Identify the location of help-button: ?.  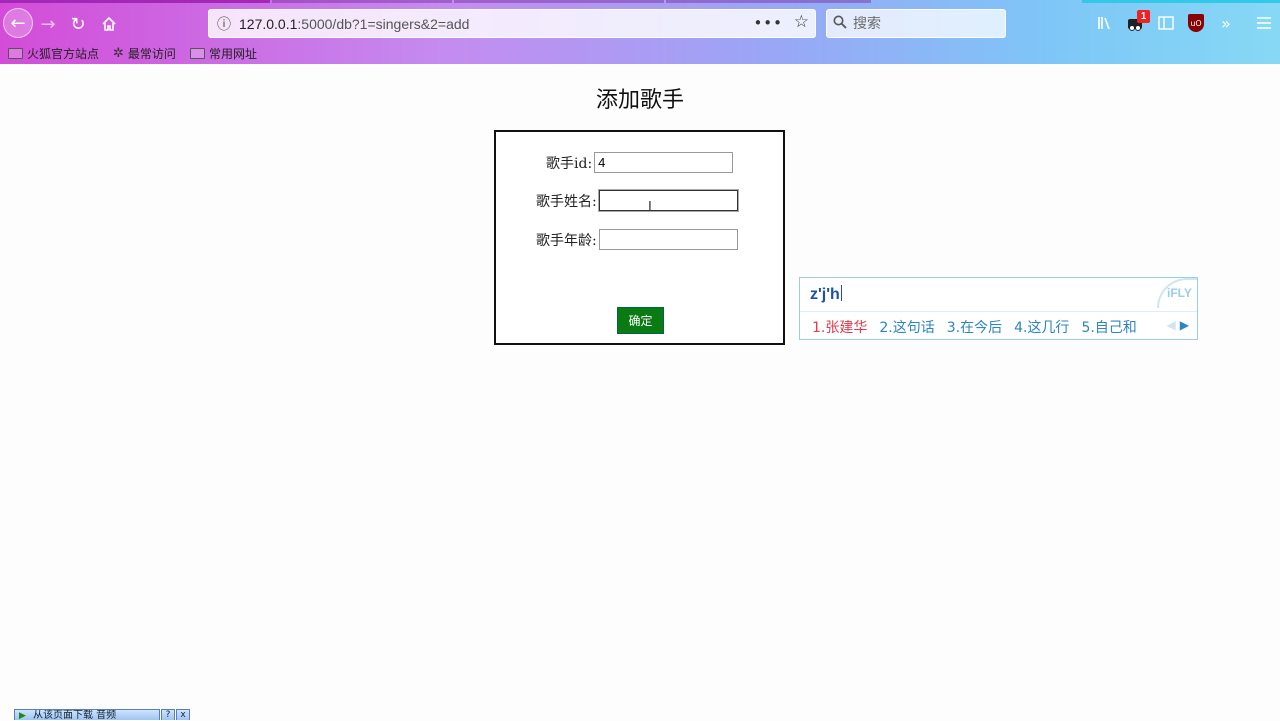
(168, 714).